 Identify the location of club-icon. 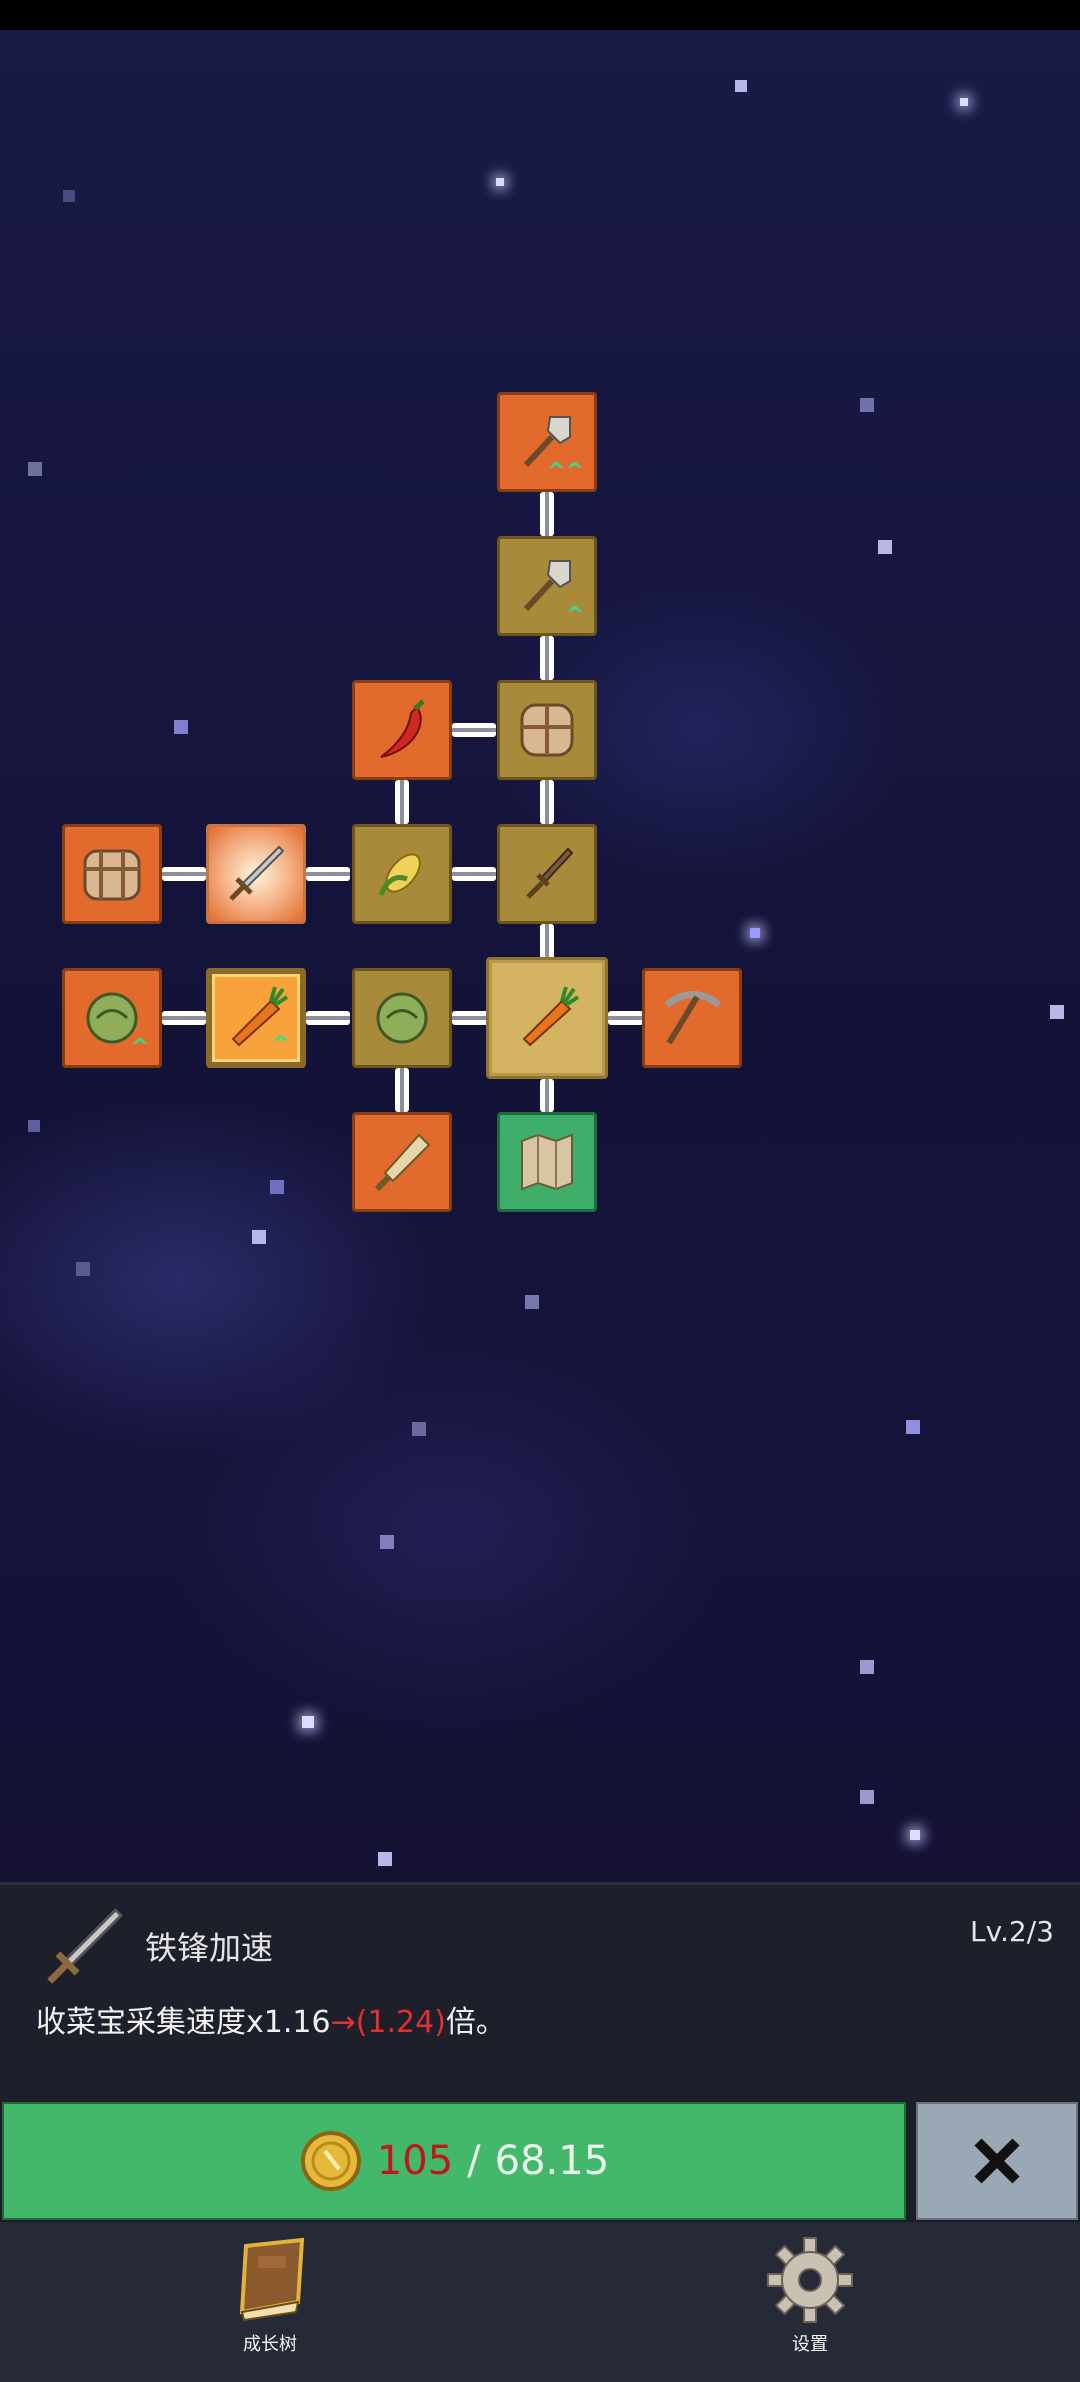
(402, 1162).